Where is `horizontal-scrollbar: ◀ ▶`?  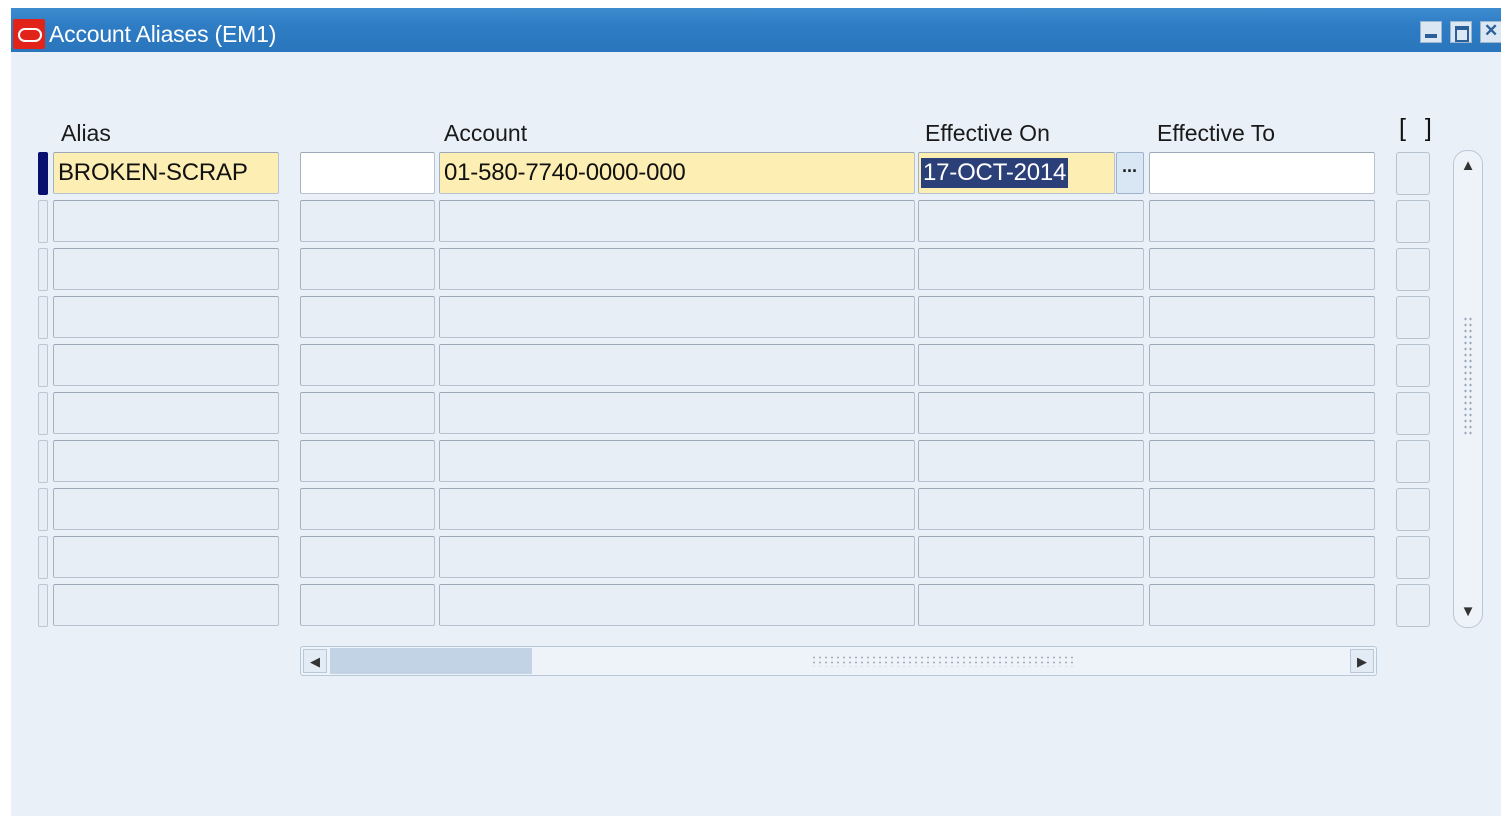 horizontal-scrollbar: ◀ ▶ is located at coordinates (838, 661).